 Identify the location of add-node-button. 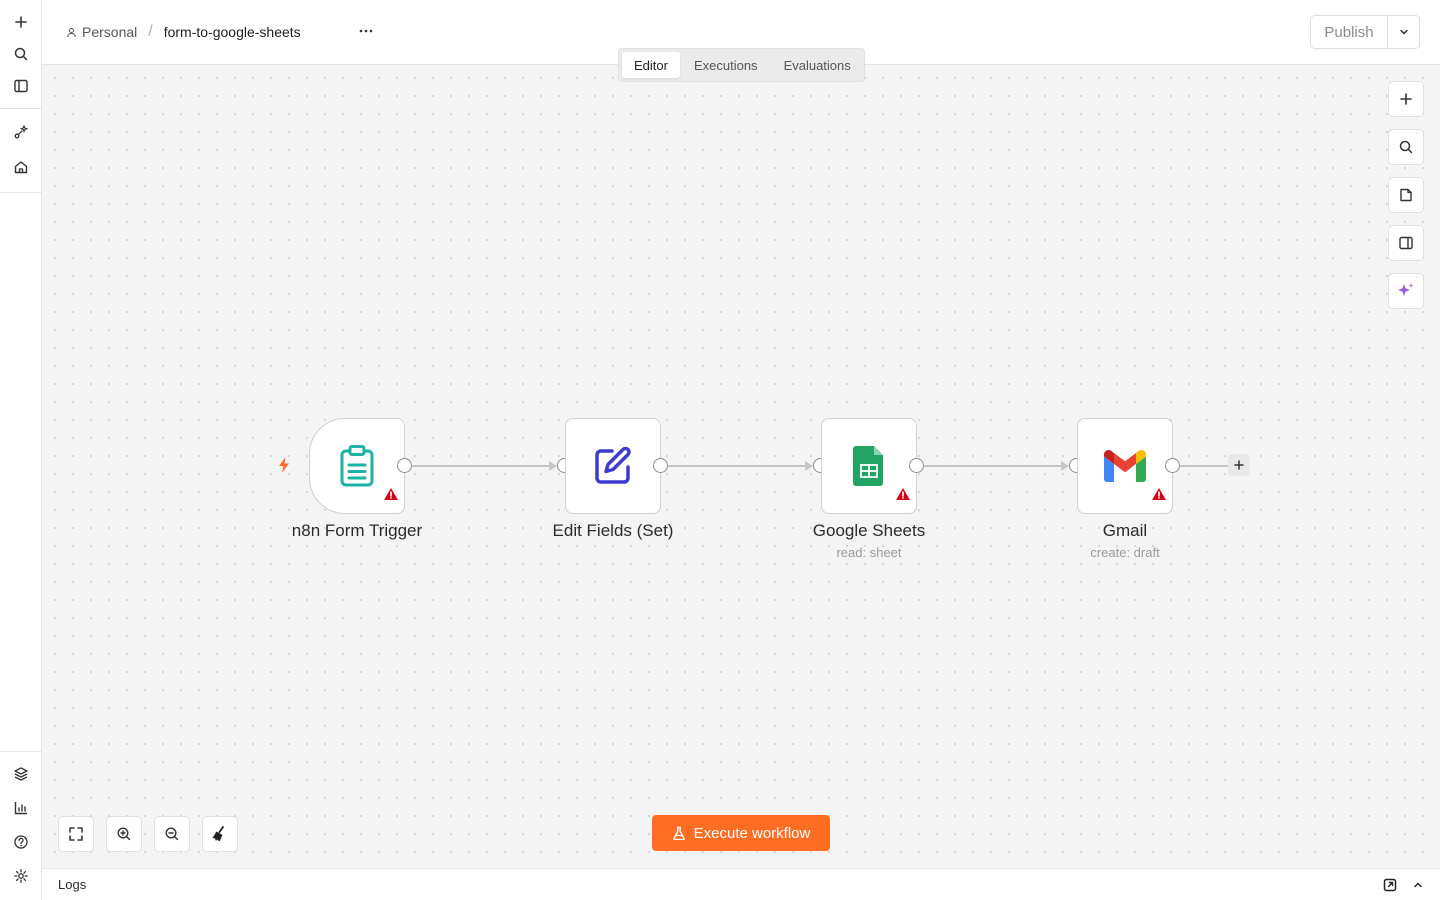
(1406, 99).